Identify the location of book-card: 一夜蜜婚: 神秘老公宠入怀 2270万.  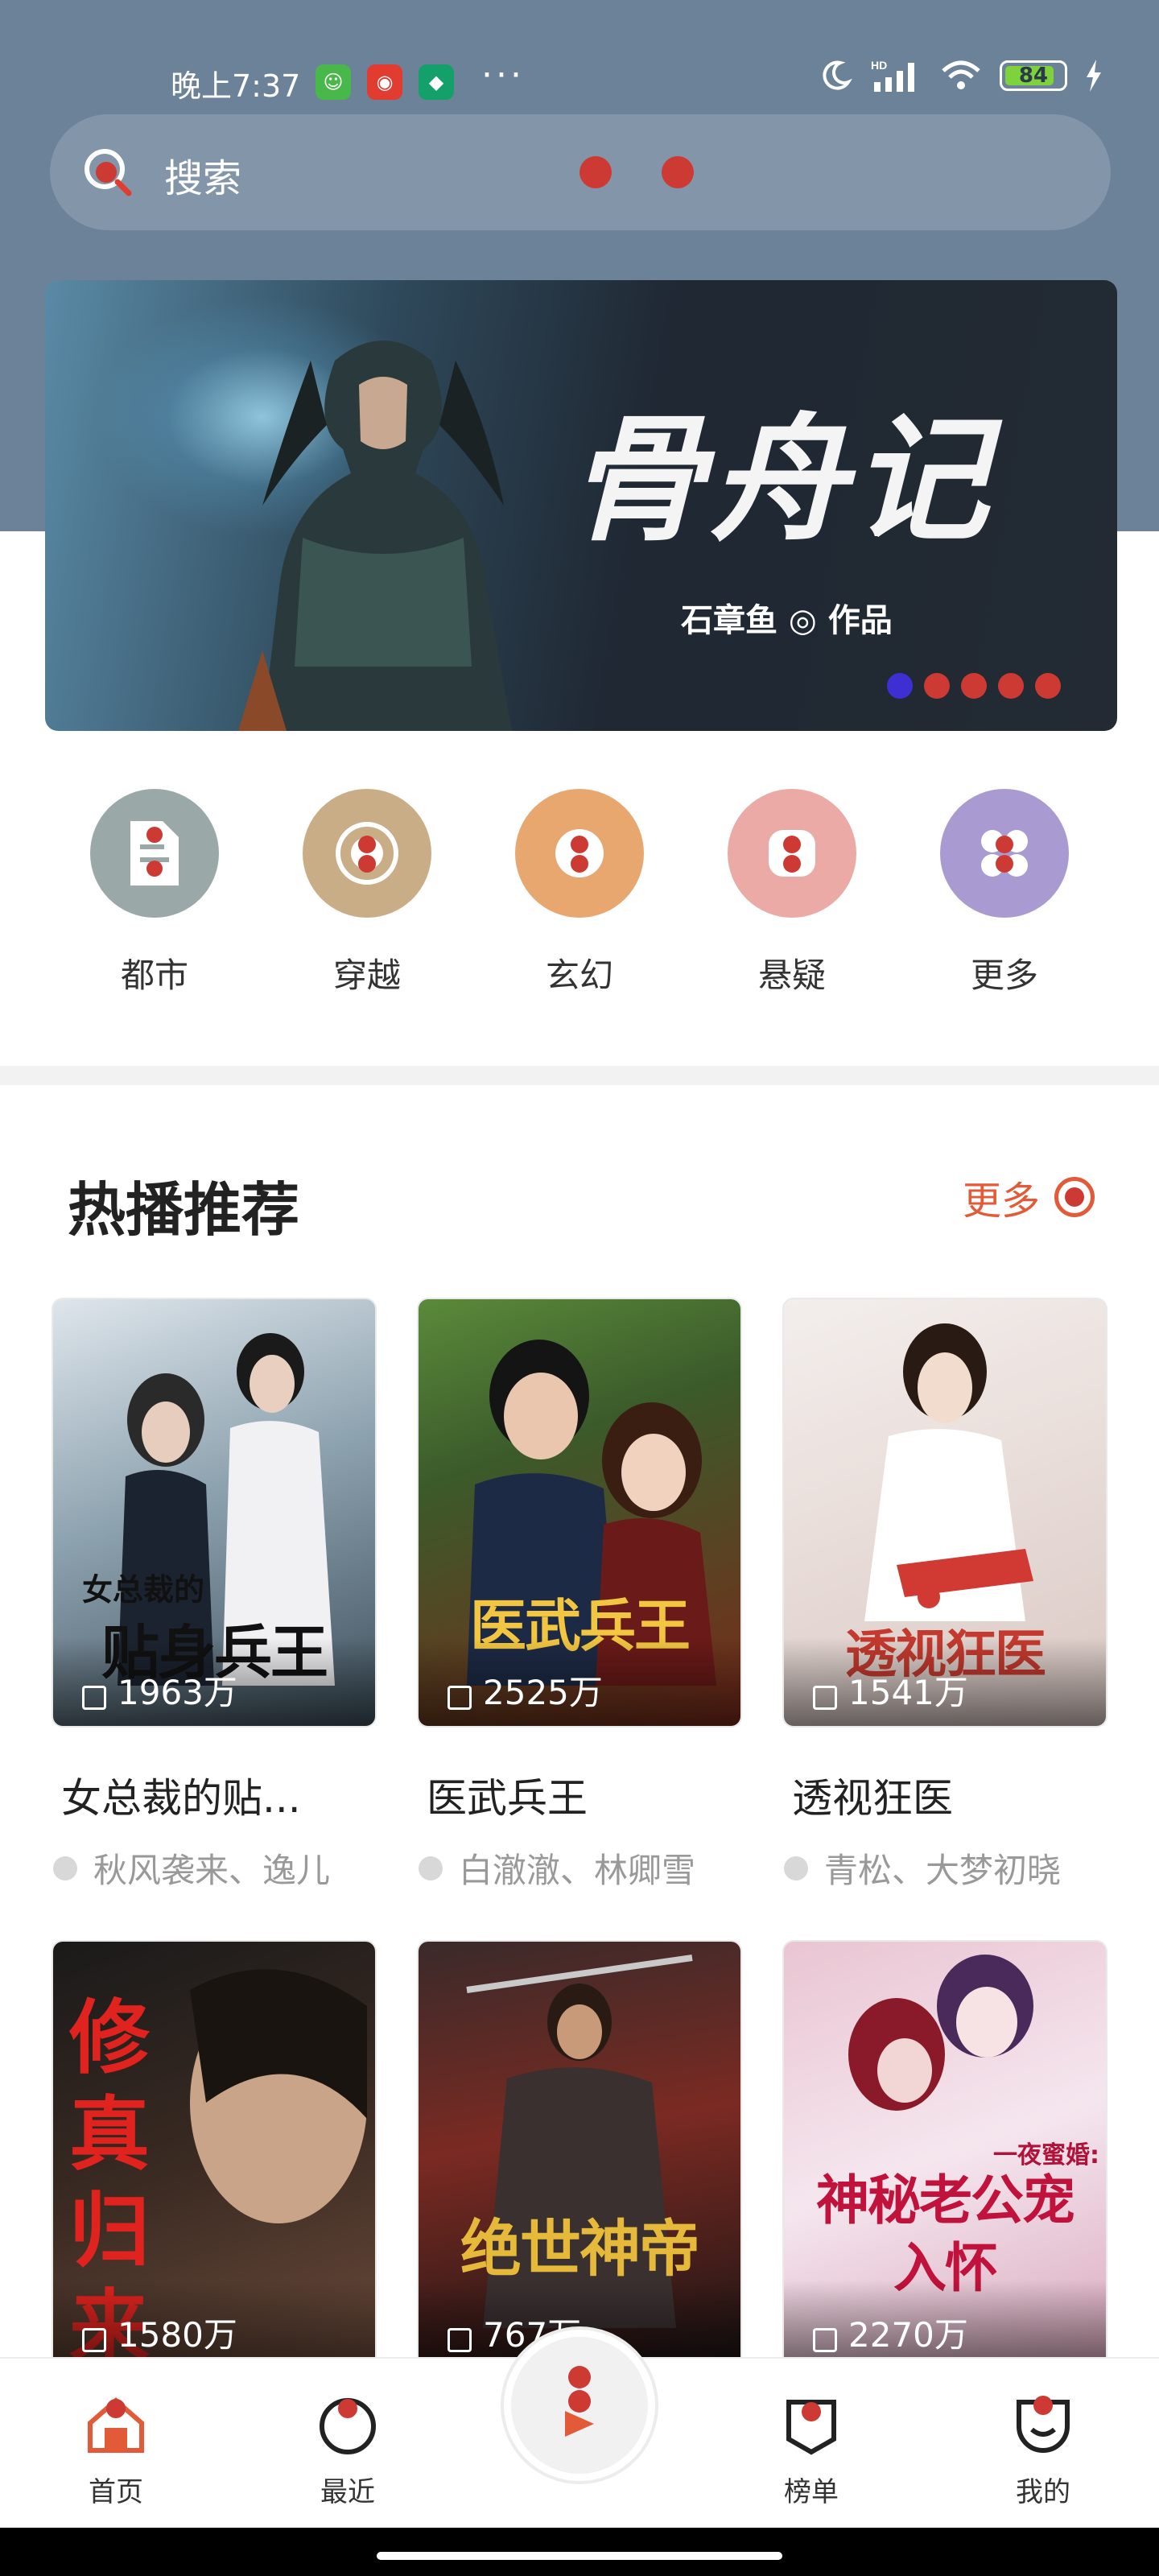
(945, 2155).